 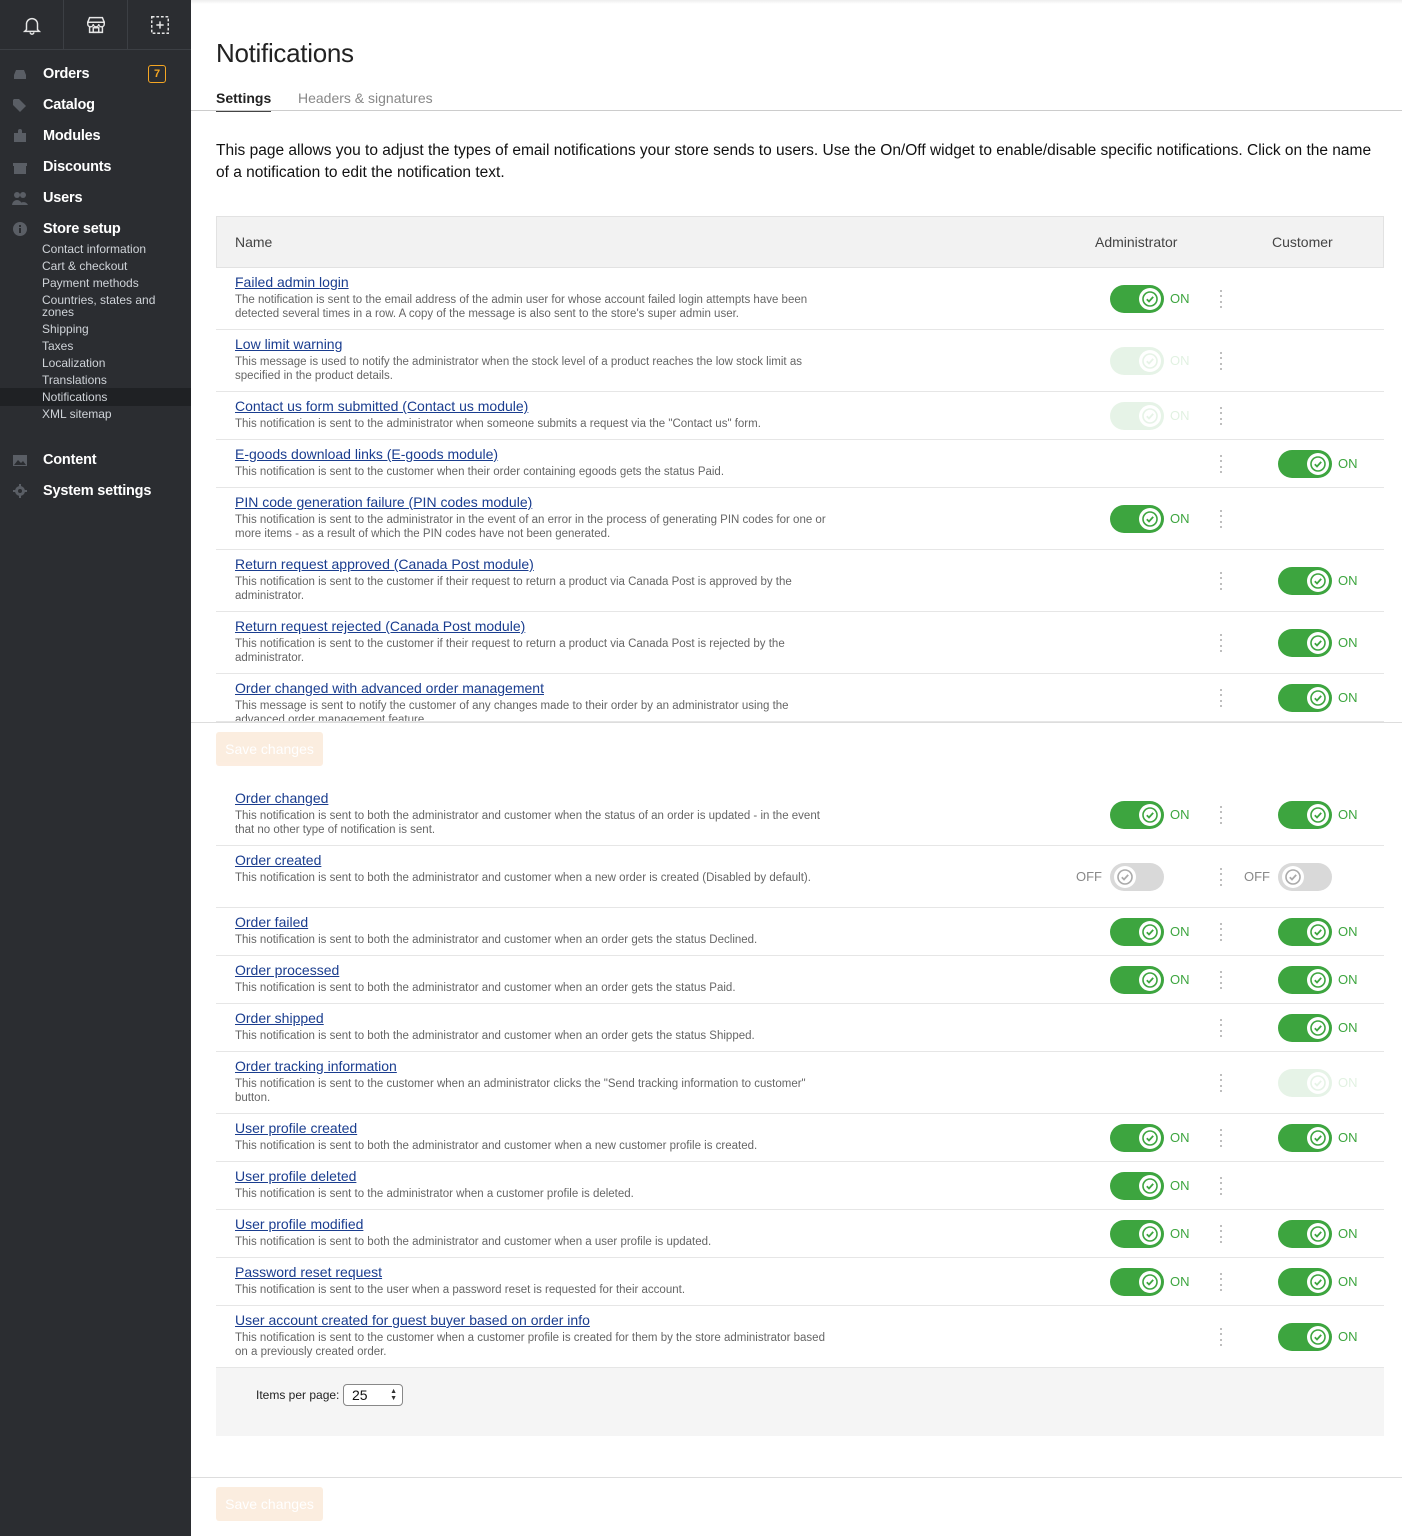 I want to click on notification-title-link: Failed admin login, so click(x=292, y=282).